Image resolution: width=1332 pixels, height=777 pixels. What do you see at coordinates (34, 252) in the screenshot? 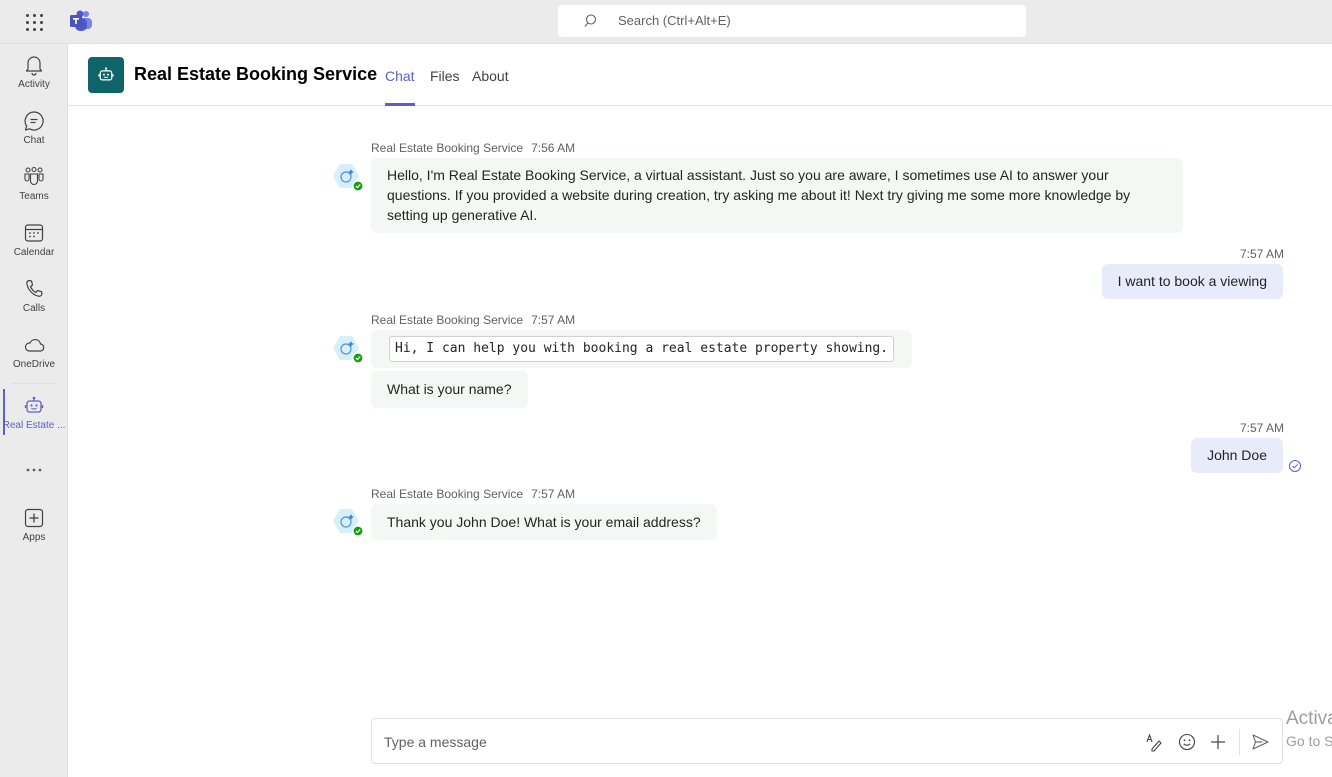
I see `rail-label: Calendar` at bounding box center [34, 252].